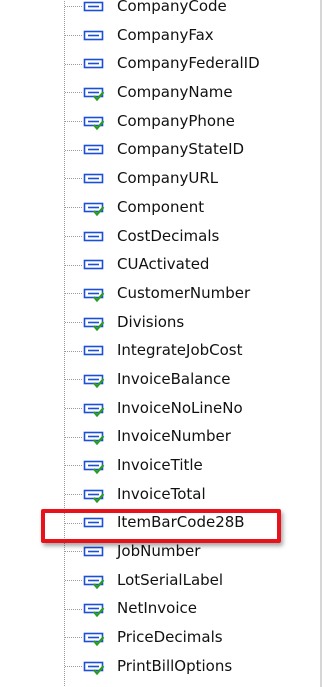 This screenshot has width=322, height=687. I want to click on tree-item-label: CustomerNumber, so click(184, 292).